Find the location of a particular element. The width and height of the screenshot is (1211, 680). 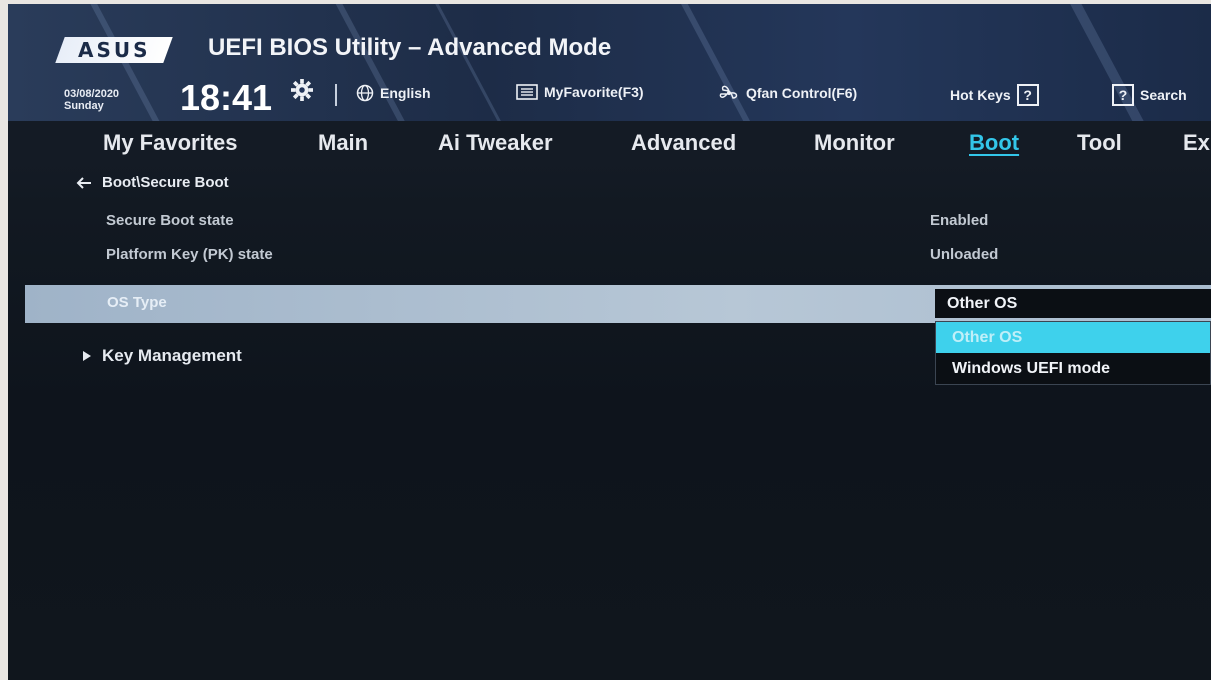

date-text: 03/08/2020 is located at coordinates (92, 94).